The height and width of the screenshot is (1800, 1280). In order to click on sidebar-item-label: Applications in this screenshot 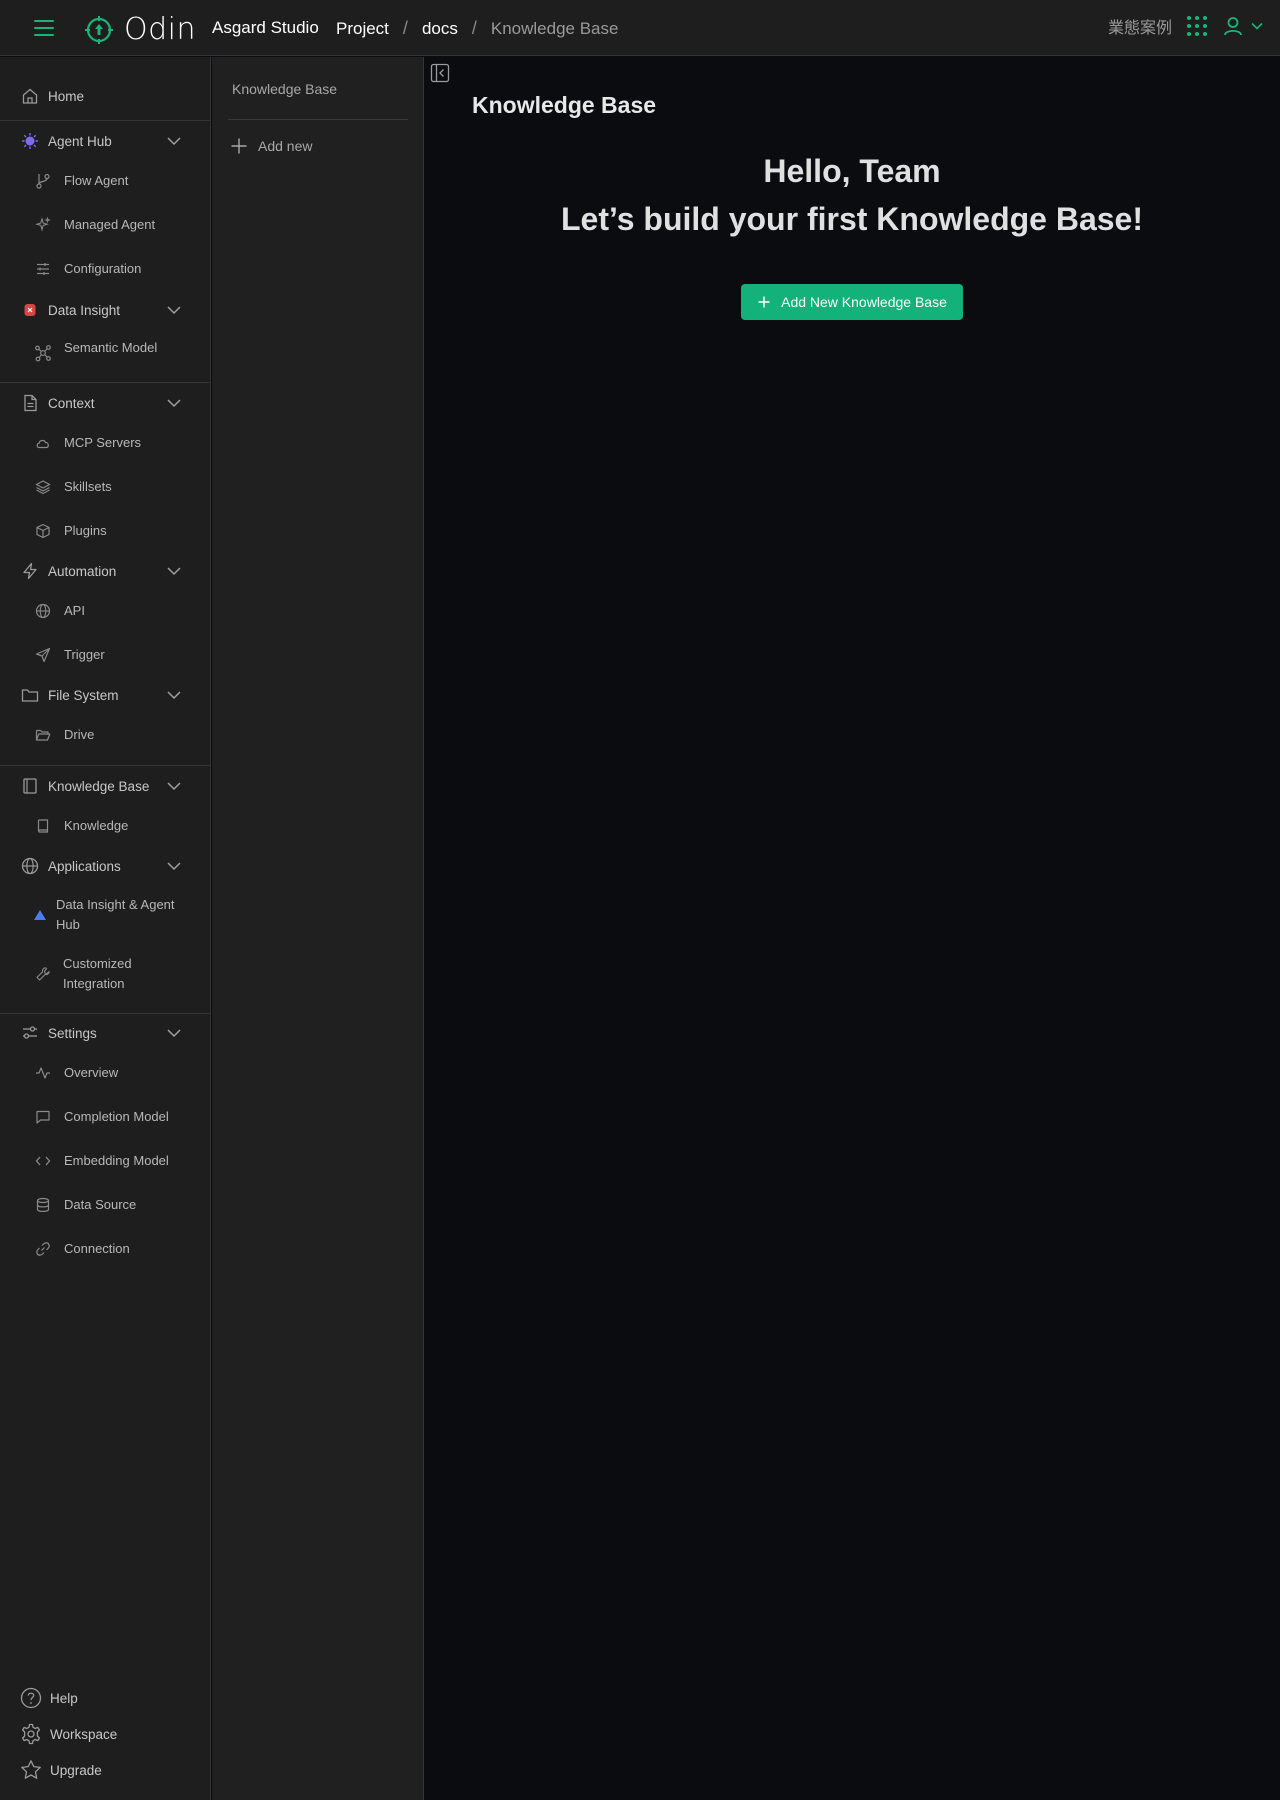, I will do `click(84, 866)`.